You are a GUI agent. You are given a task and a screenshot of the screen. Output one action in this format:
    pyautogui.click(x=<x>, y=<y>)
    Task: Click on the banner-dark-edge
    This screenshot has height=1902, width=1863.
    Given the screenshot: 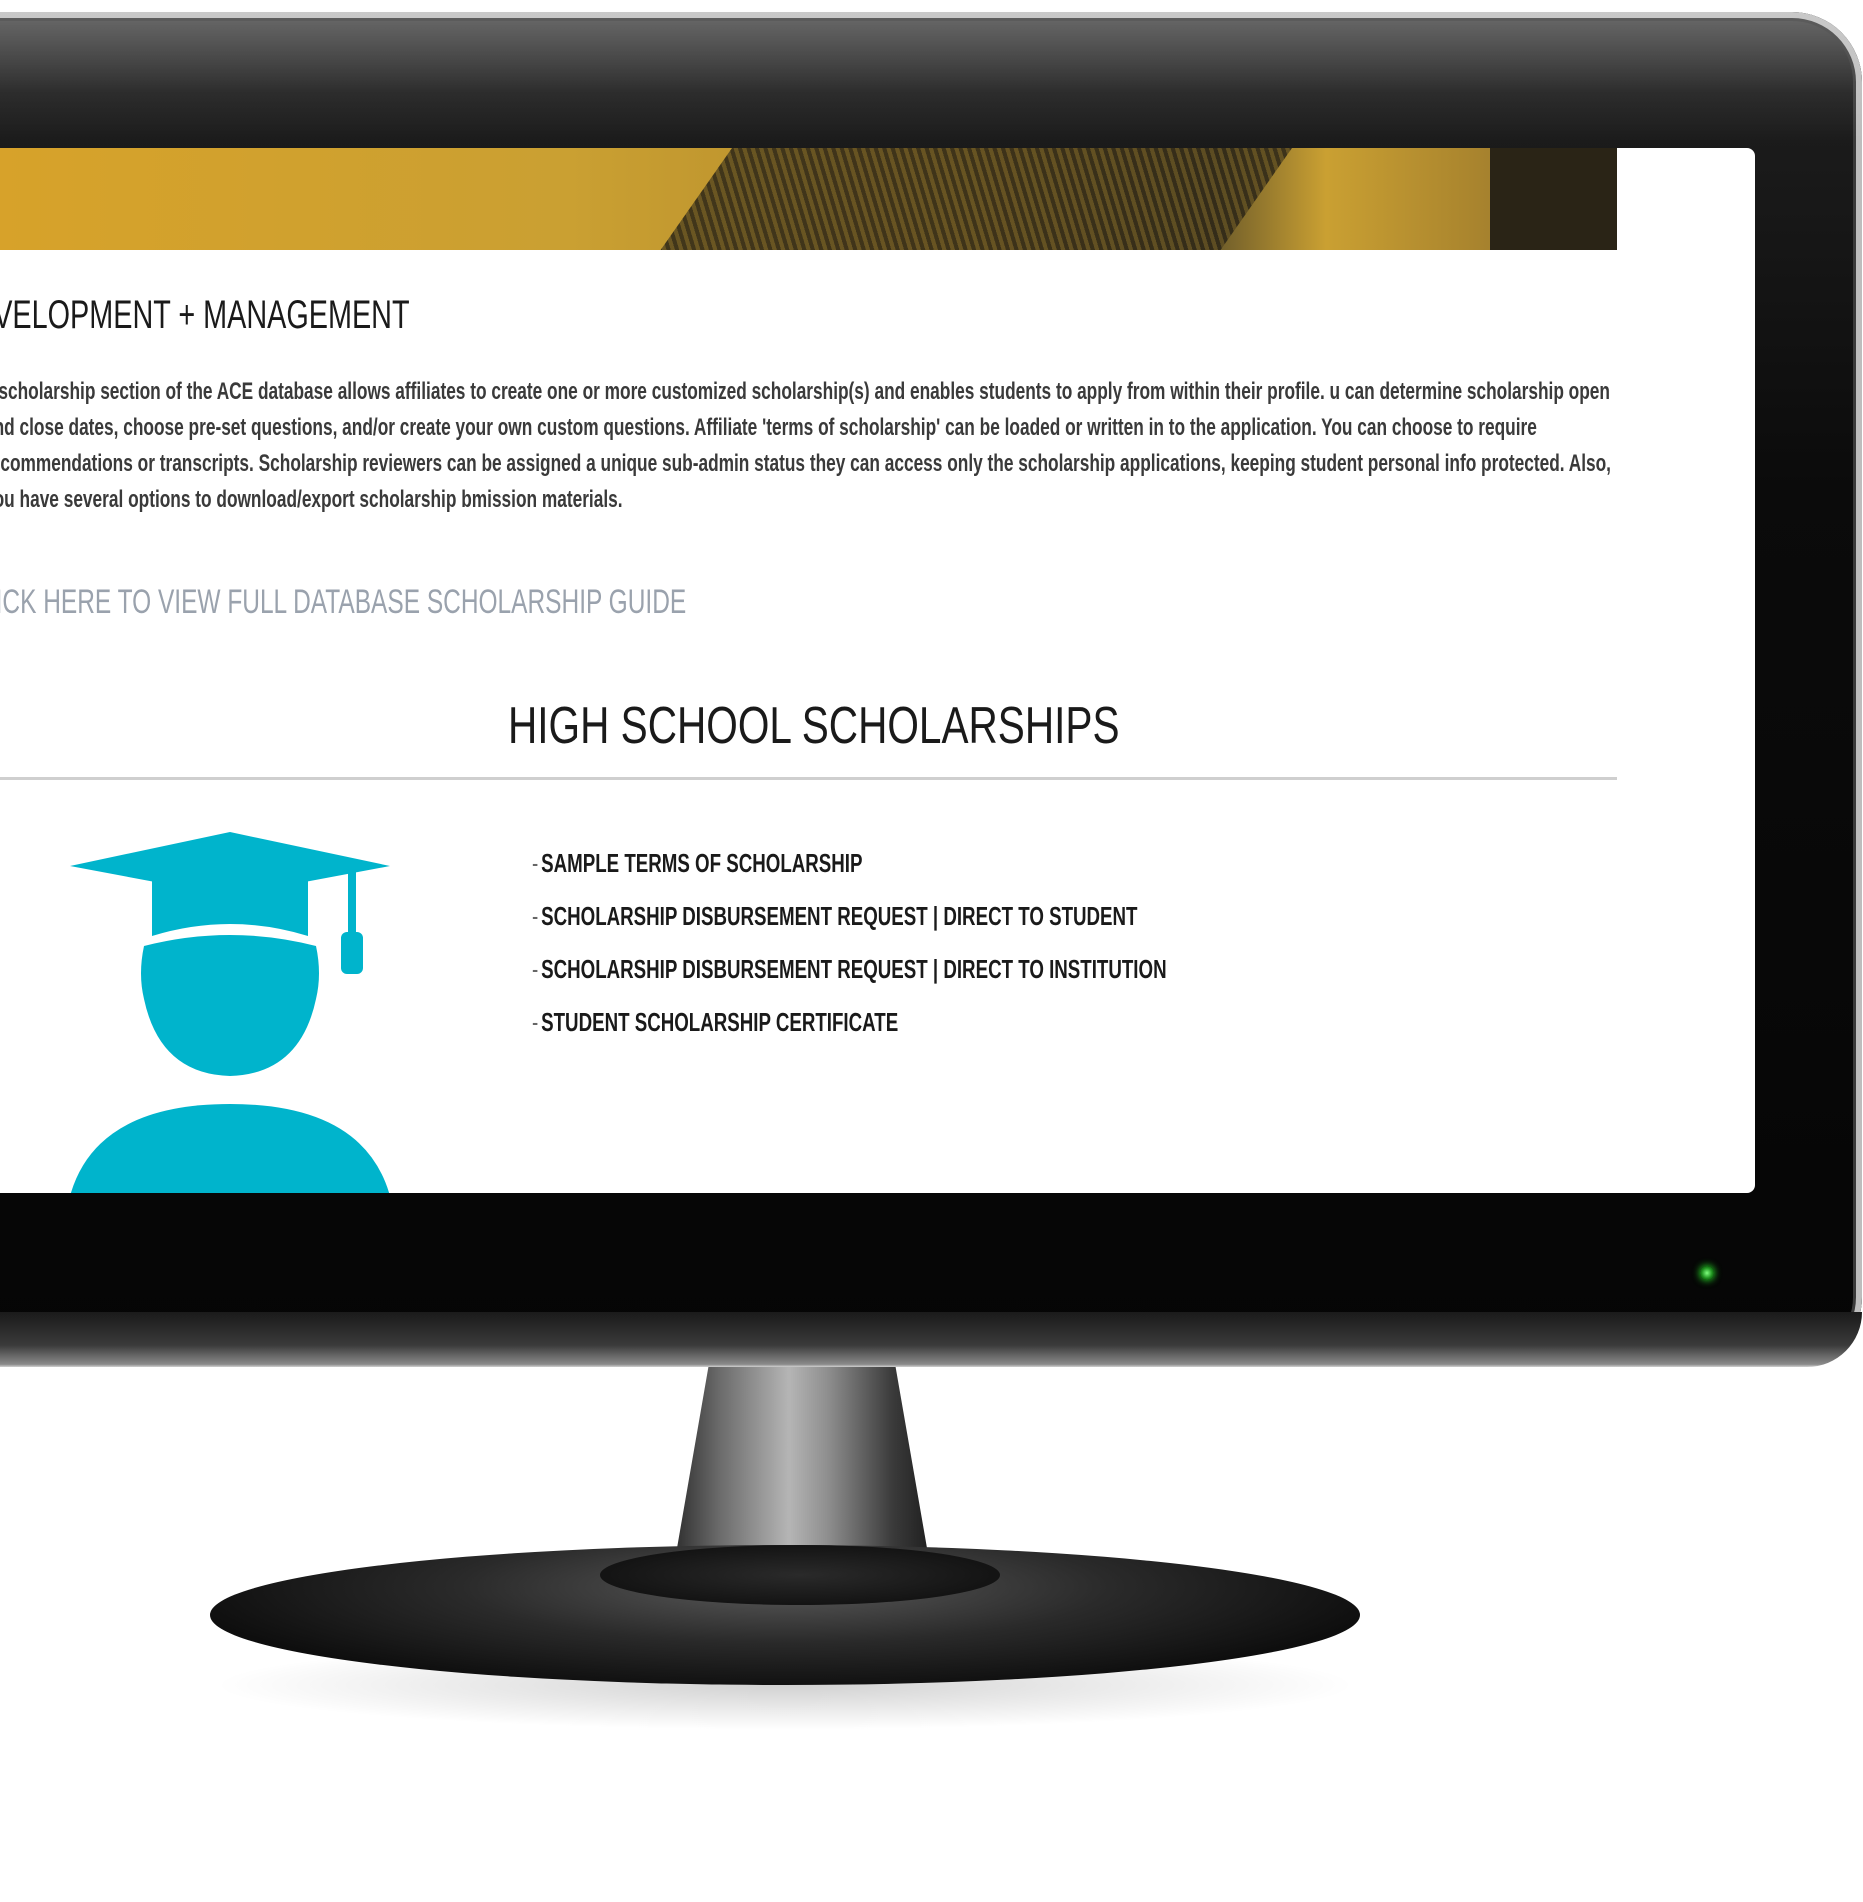 What is the action you would take?
    pyautogui.click(x=1553, y=199)
    